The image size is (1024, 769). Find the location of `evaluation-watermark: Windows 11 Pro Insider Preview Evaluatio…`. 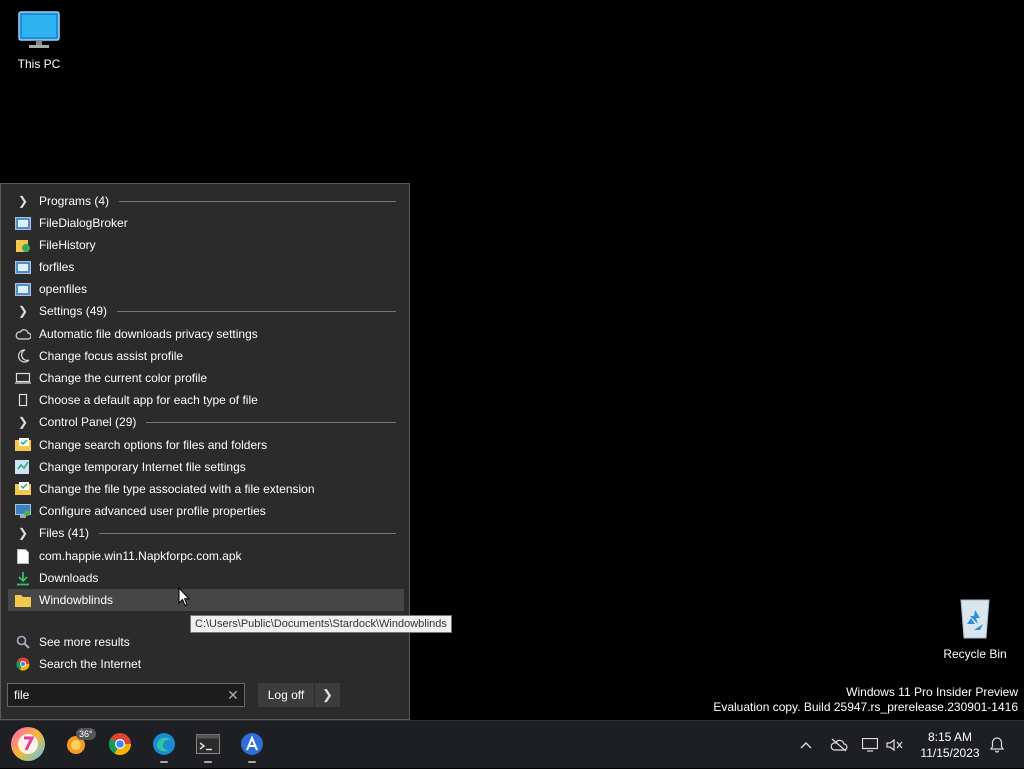

evaluation-watermark: Windows 11 Pro Insider Preview Evaluatio… is located at coordinates (865, 700).